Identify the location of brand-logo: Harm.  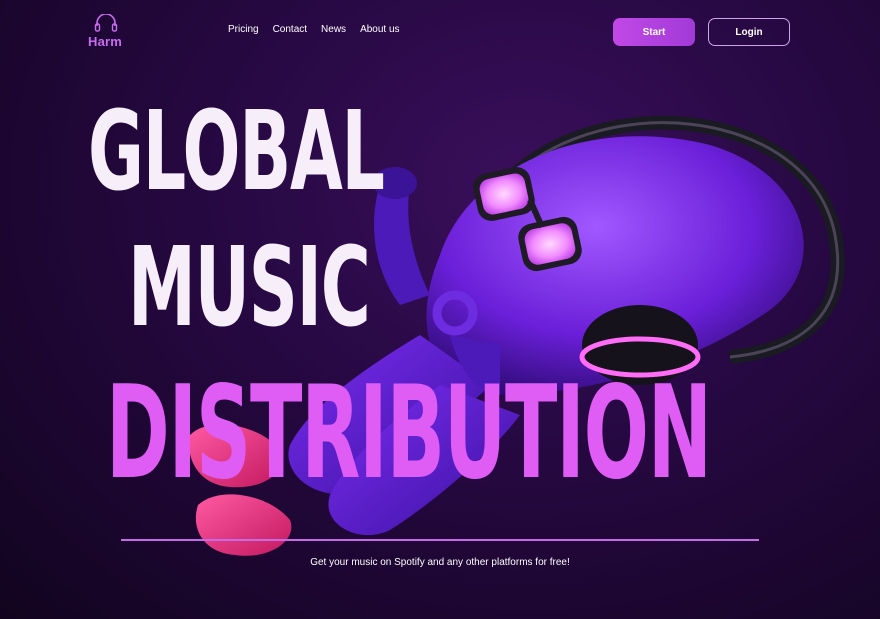
(108, 32).